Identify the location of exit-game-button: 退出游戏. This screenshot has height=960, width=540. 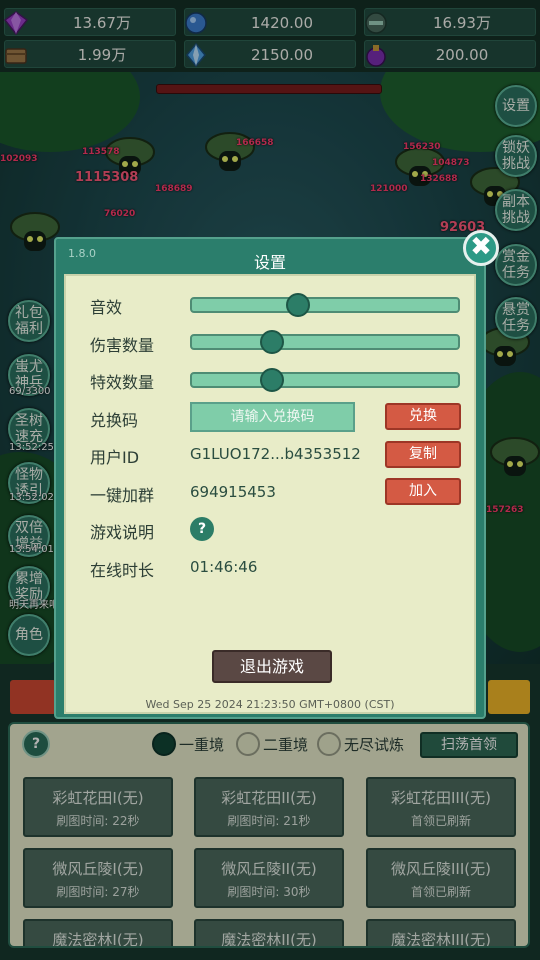
(272, 666).